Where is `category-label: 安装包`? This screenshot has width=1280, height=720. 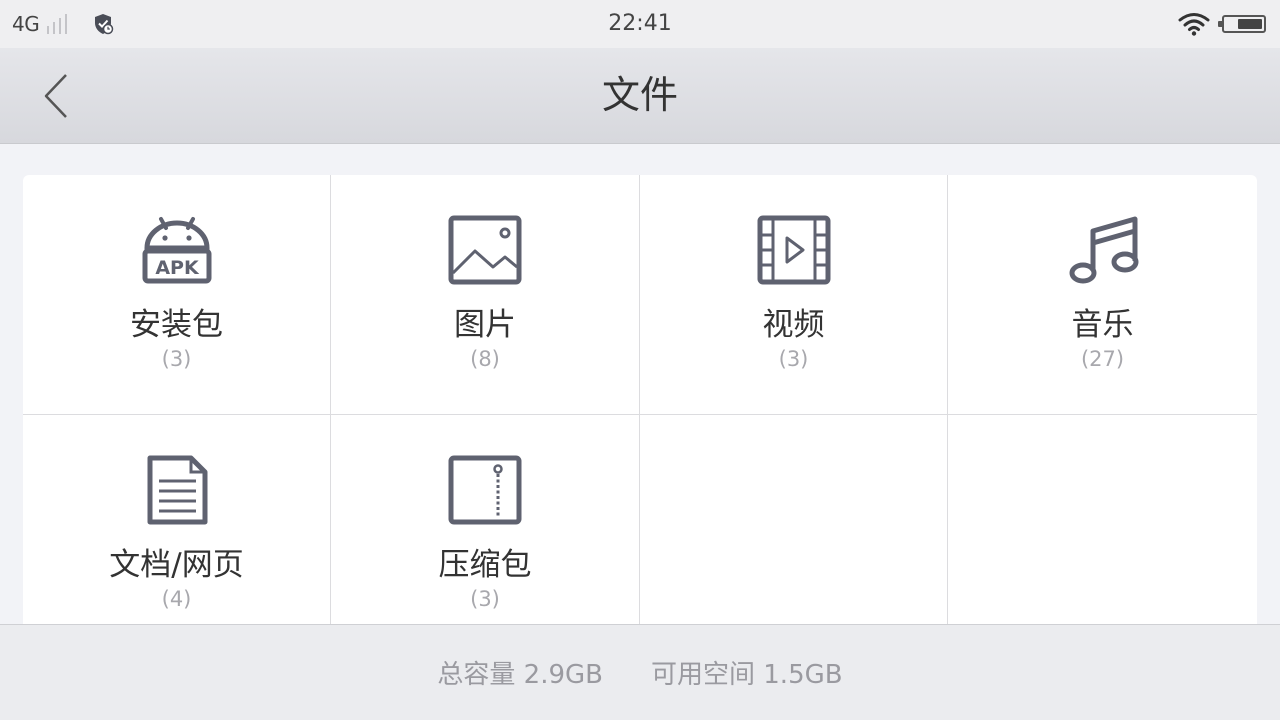
category-label: 安装包 is located at coordinates (176, 325).